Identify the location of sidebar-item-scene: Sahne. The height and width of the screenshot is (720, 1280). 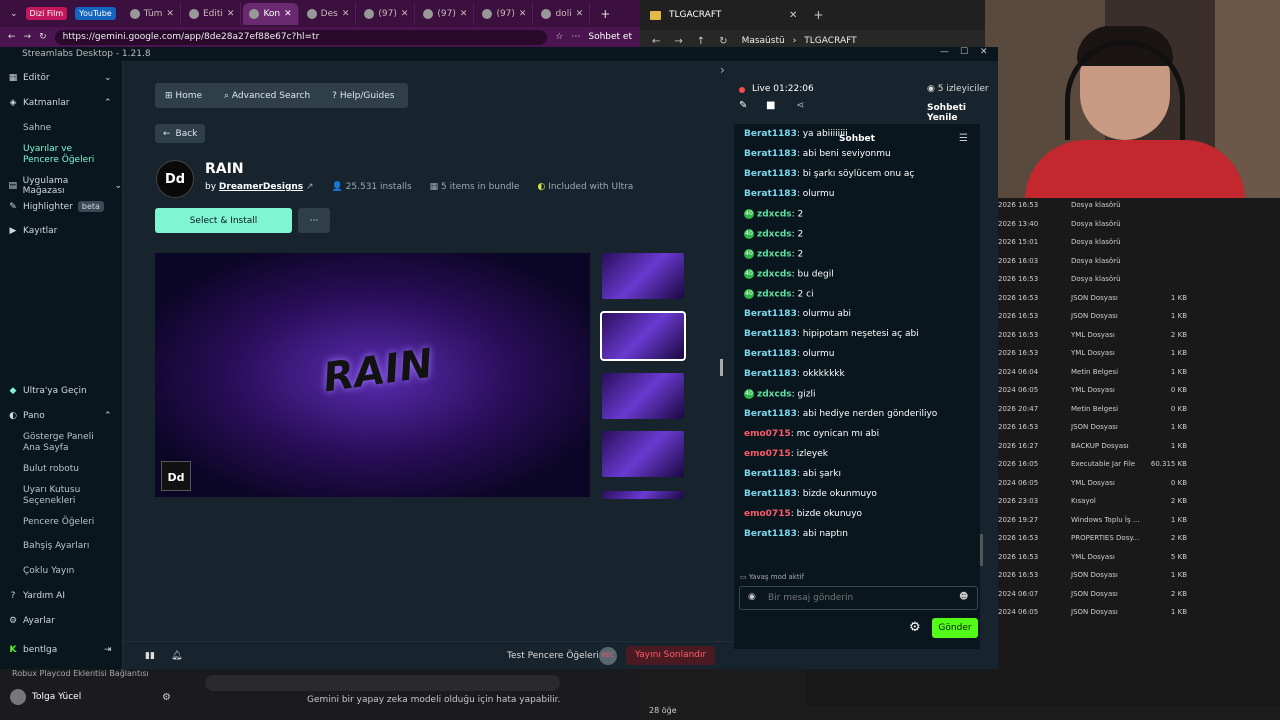
(37, 128).